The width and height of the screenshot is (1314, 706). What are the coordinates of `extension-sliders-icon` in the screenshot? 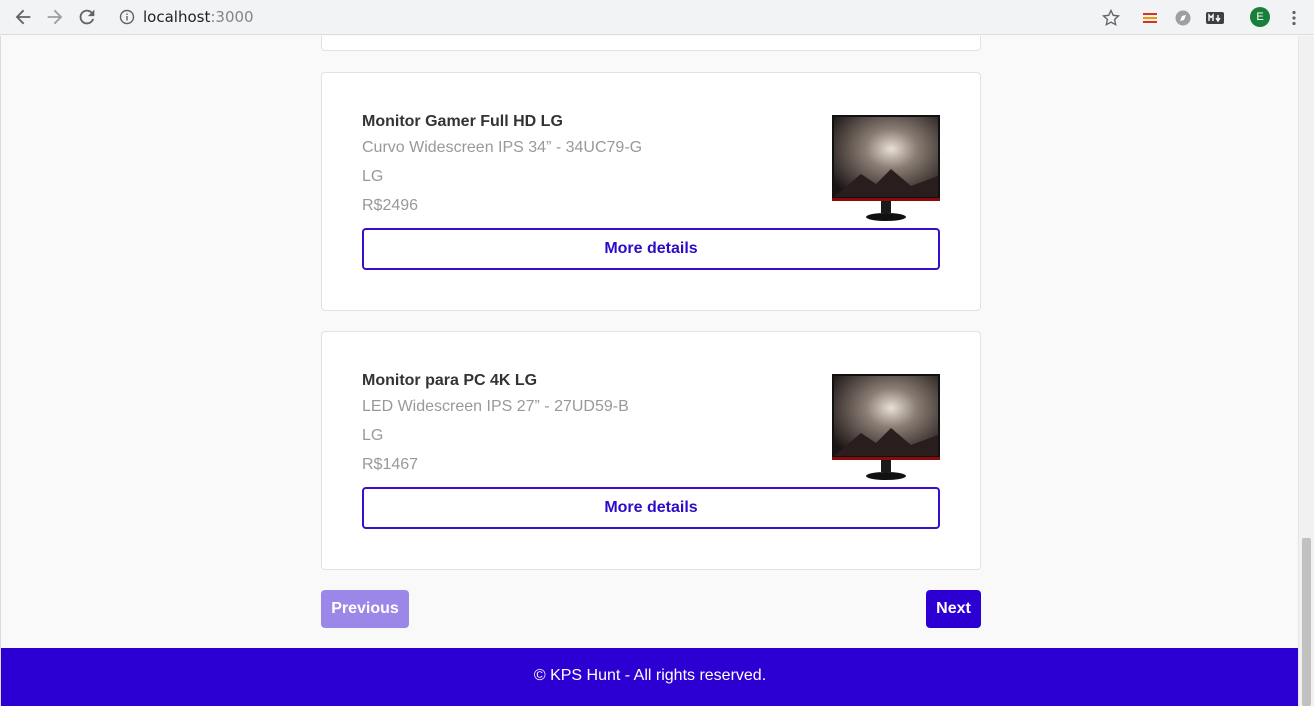 It's located at (1150, 18).